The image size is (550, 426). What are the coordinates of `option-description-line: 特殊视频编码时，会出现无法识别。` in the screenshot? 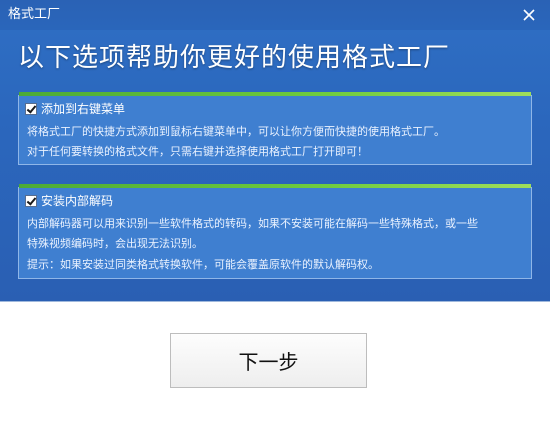 It's located at (115, 243).